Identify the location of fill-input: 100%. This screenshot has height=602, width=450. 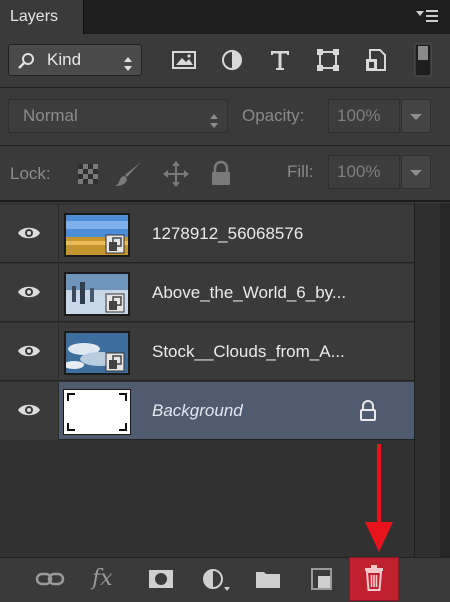
(364, 172).